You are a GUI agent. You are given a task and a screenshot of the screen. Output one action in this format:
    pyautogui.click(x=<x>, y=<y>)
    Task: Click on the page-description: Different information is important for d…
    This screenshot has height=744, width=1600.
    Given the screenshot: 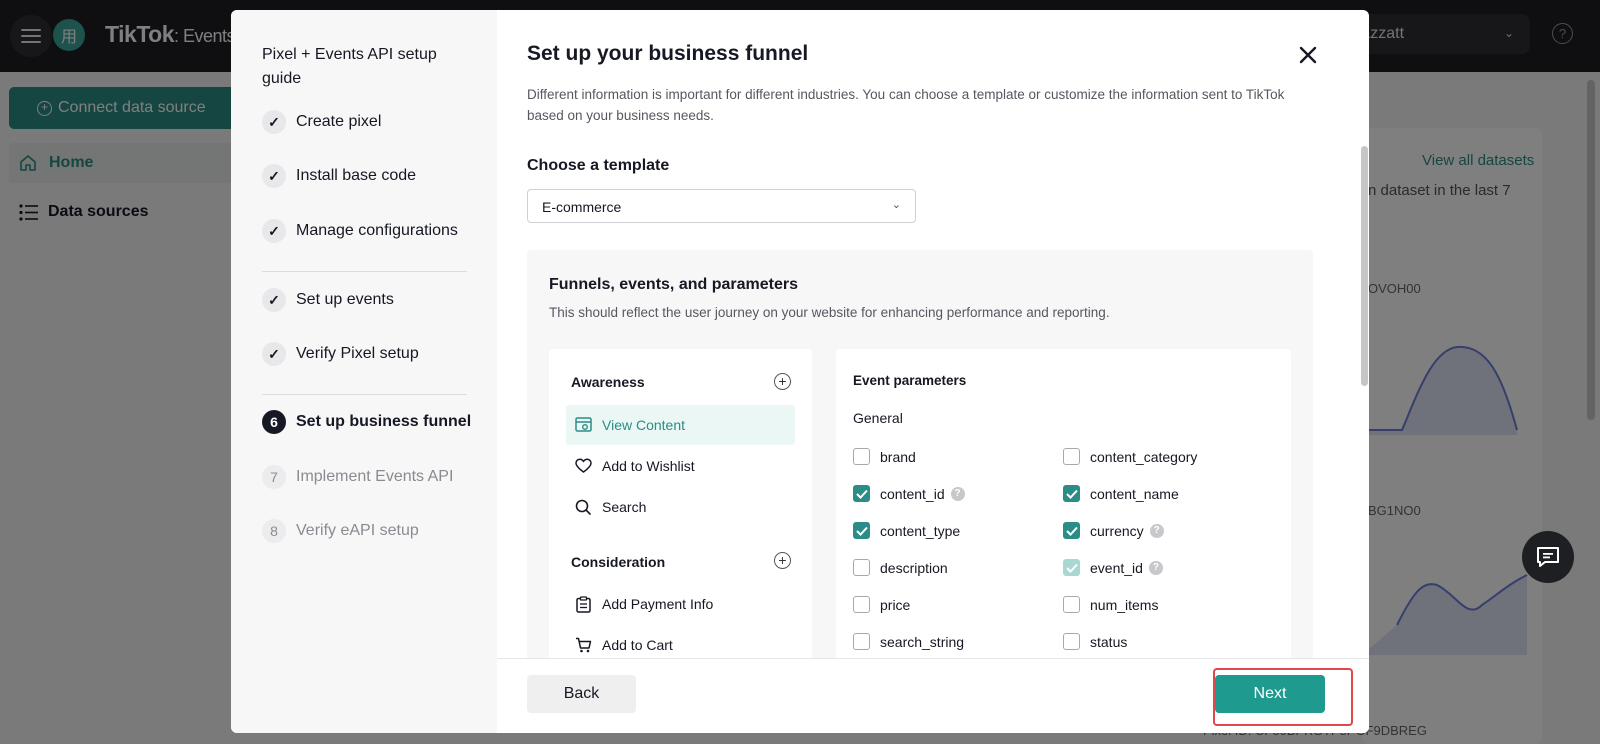 What is the action you would take?
    pyautogui.click(x=906, y=105)
    